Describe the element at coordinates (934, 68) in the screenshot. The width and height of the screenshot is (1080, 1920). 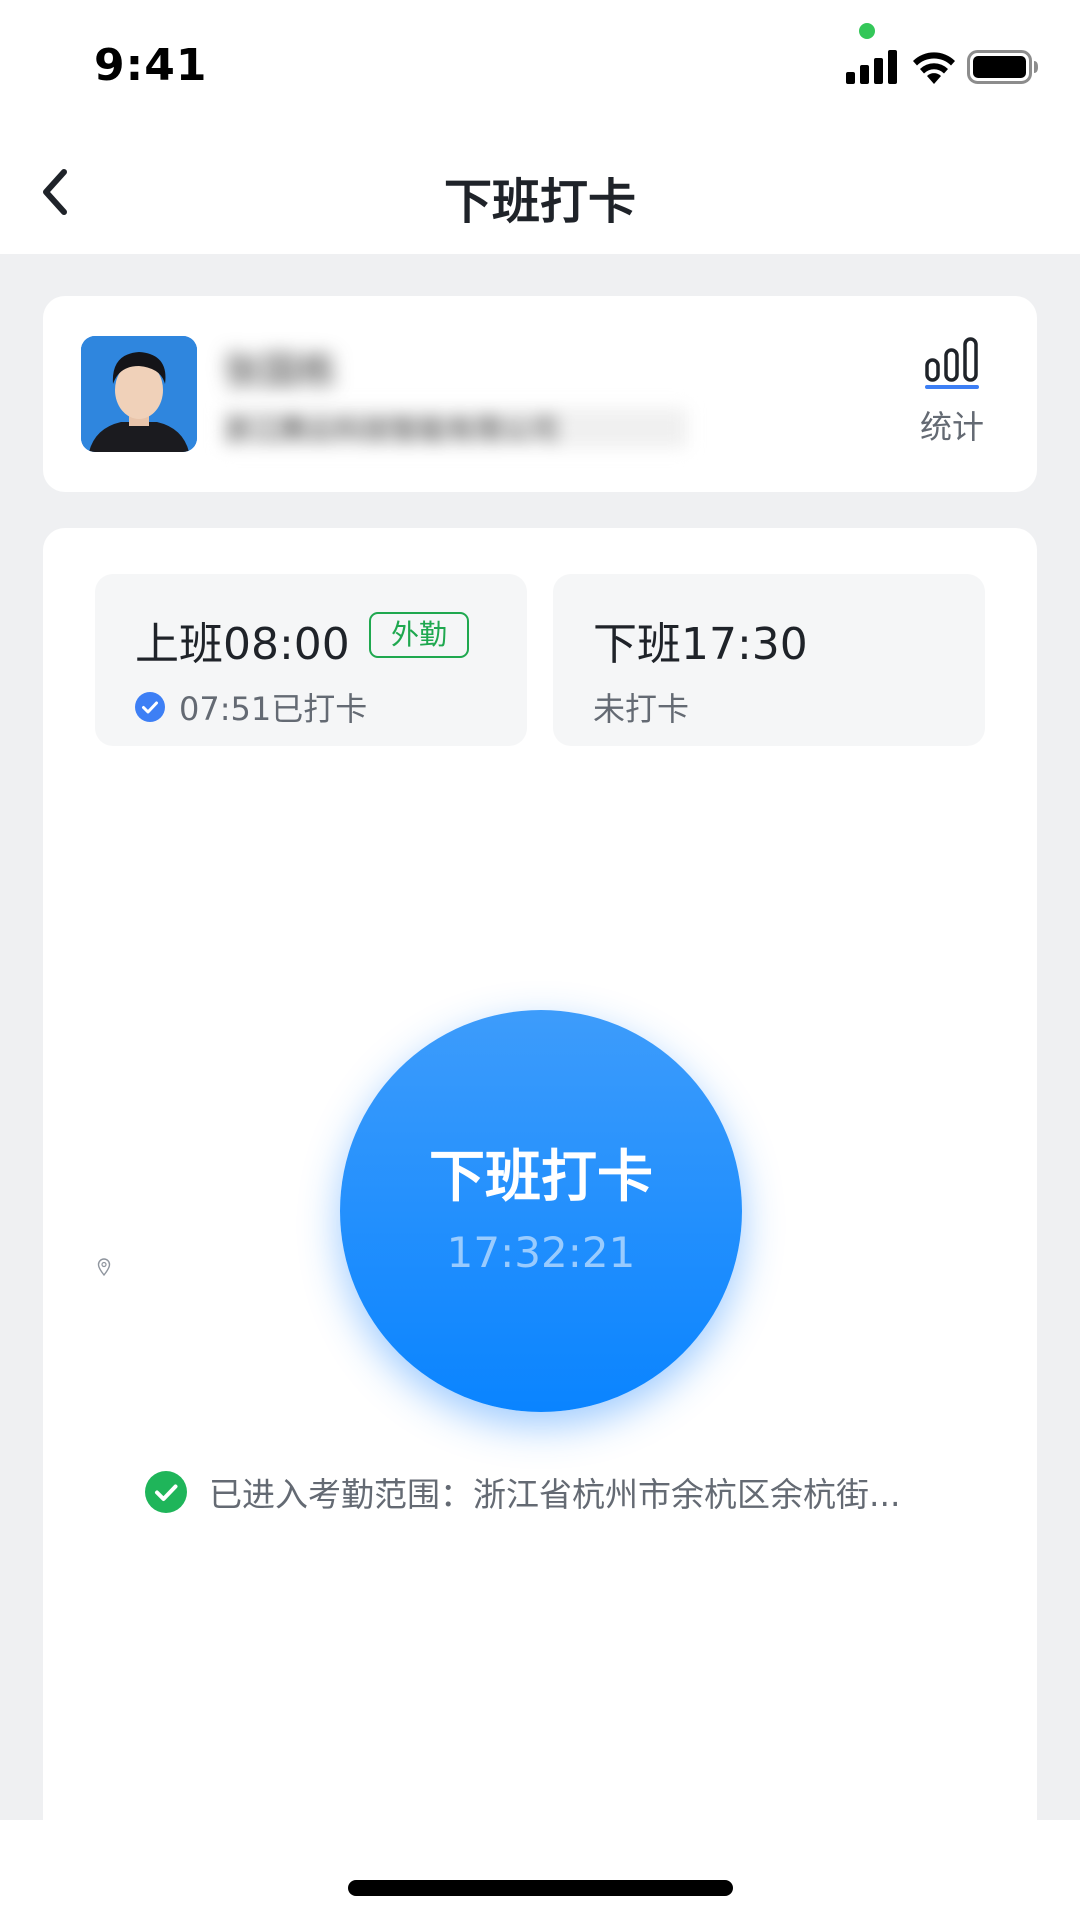
I see `wifi-icon` at that location.